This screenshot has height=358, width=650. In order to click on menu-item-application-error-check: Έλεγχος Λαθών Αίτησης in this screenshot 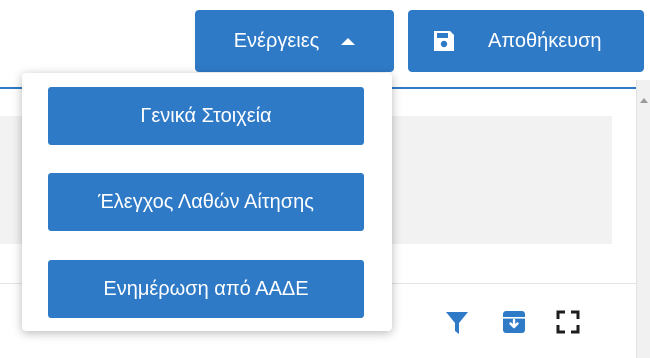, I will do `click(206, 202)`.